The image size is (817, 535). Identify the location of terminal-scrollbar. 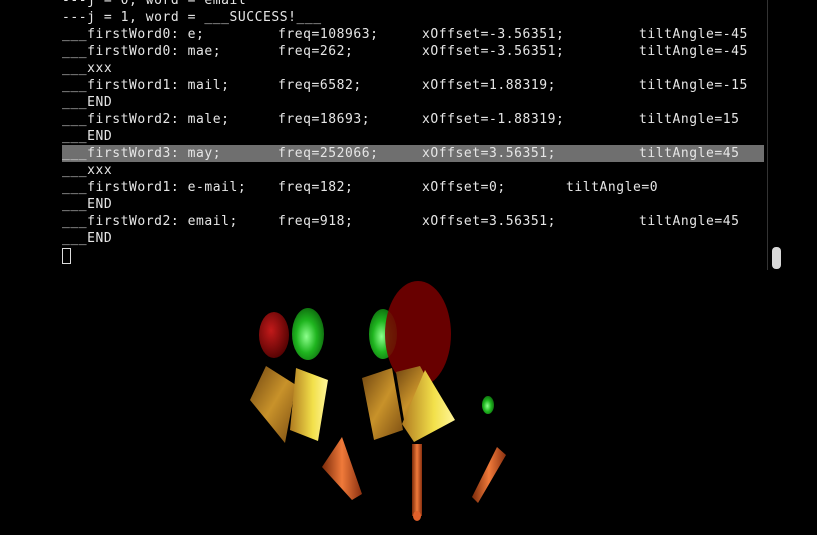
(776, 135).